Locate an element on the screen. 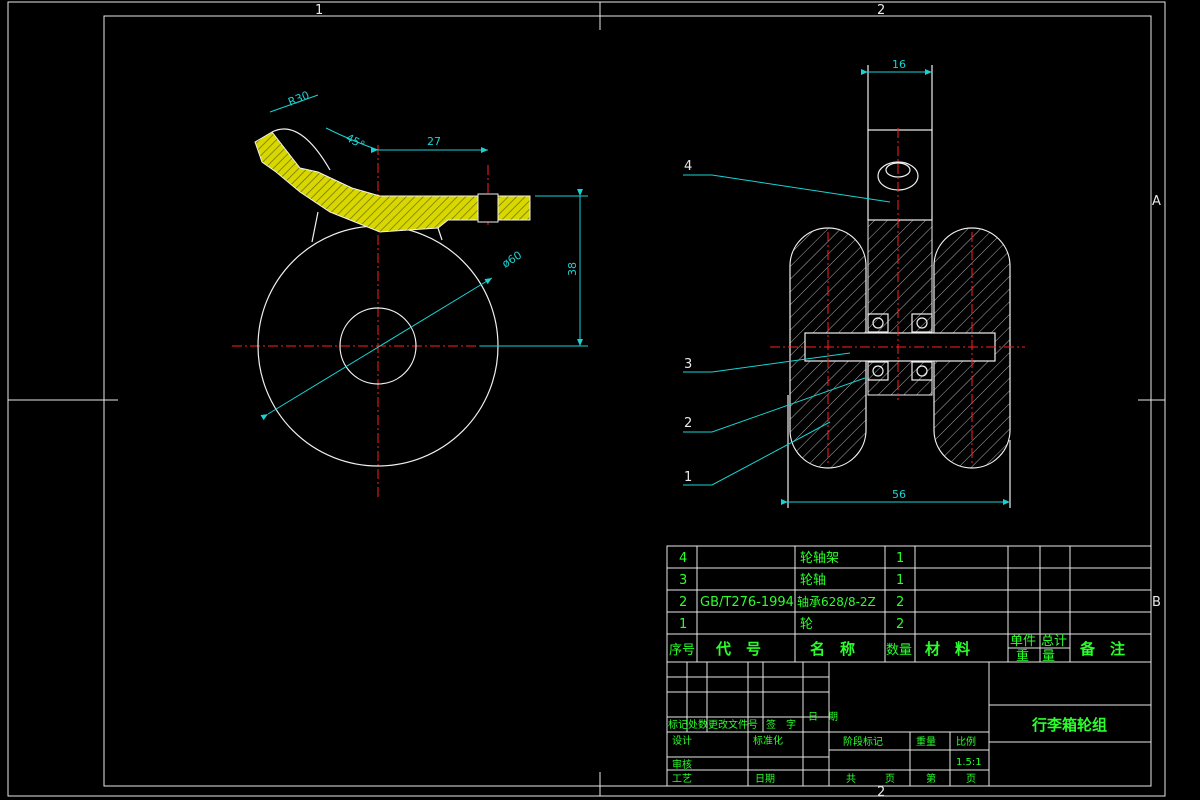  bom-row-name: 轮轴架 is located at coordinates (819, 558).